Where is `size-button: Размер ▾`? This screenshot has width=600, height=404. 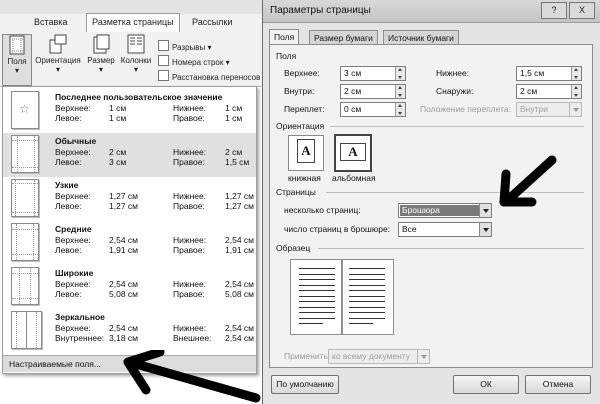 size-button: Размер ▾ is located at coordinates (101, 54).